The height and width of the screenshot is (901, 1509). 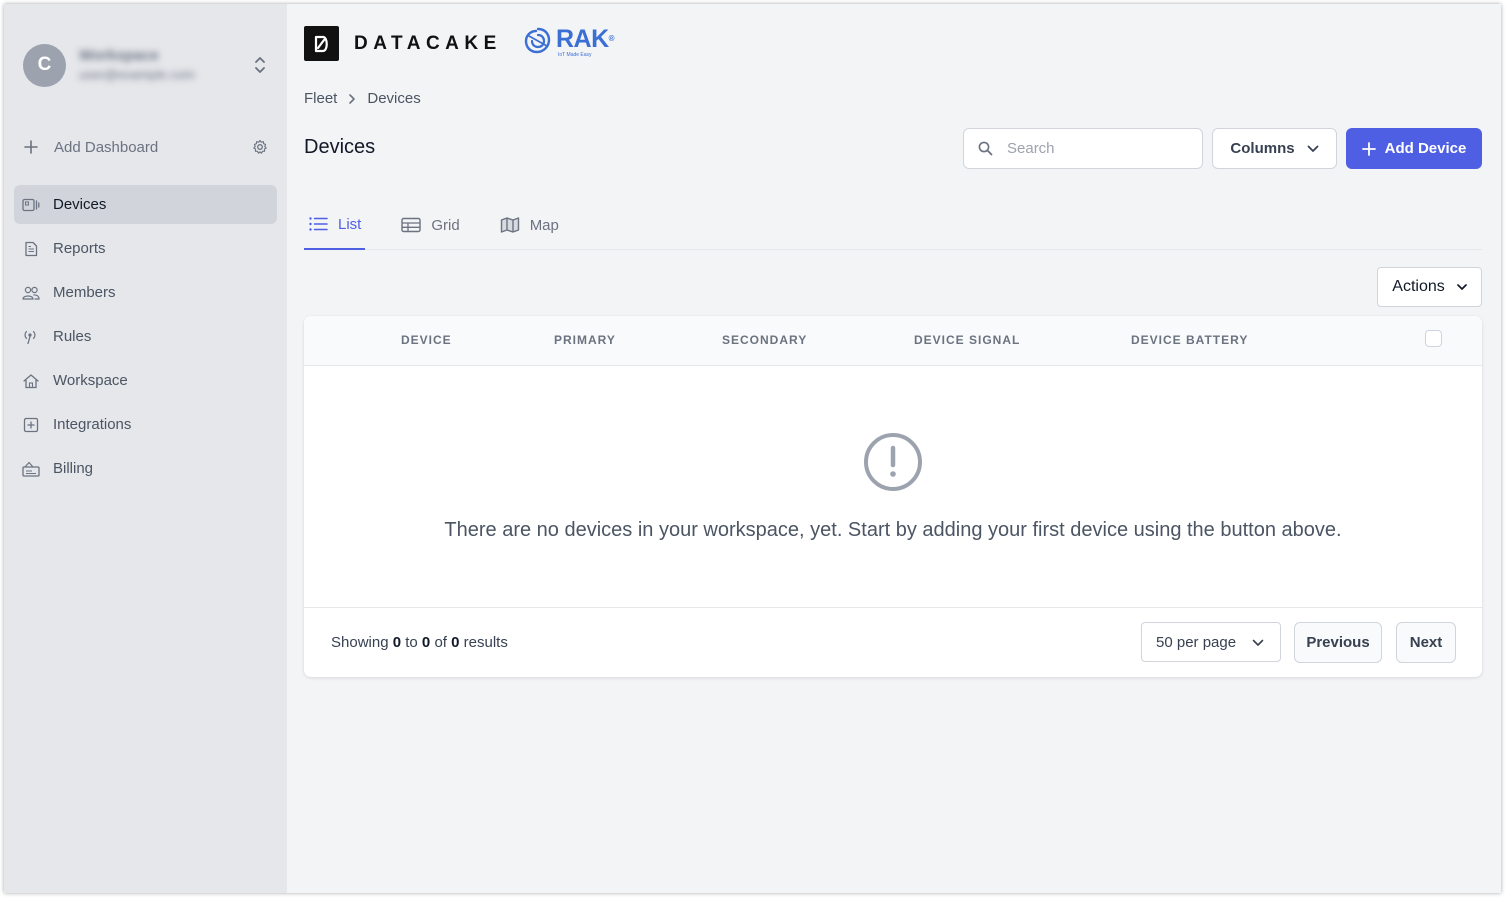 I want to click on workspace-switcher: C Workspace user@example.com, so click(x=149, y=65).